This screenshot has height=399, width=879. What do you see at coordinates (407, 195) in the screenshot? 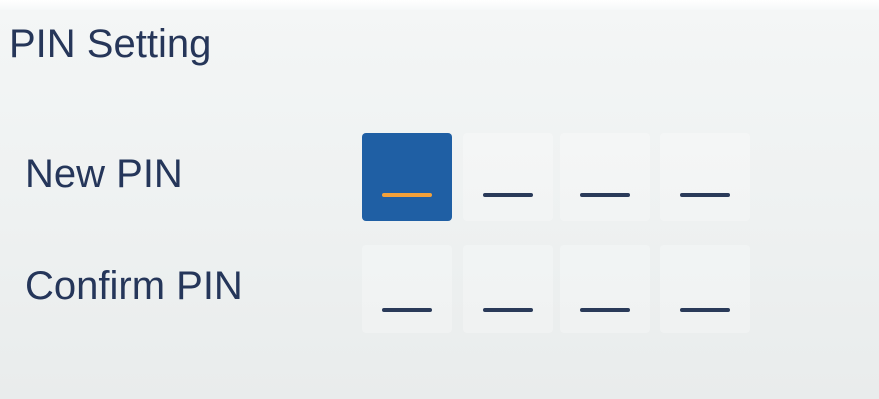
I see `cursor-dash` at bounding box center [407, 195].